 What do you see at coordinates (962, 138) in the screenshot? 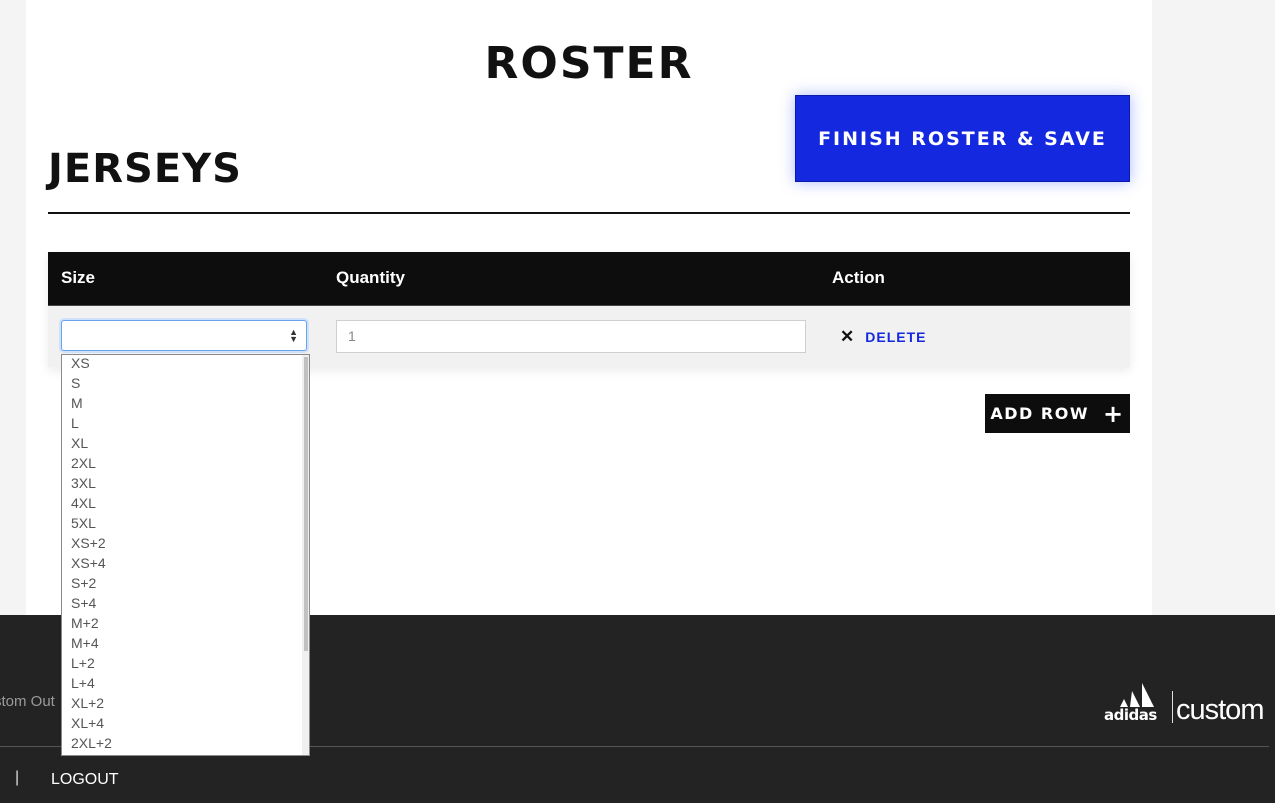
I see `finish-roster-save-button: FINISH ROSTER & SAVE` at bounding box center [962, 138].